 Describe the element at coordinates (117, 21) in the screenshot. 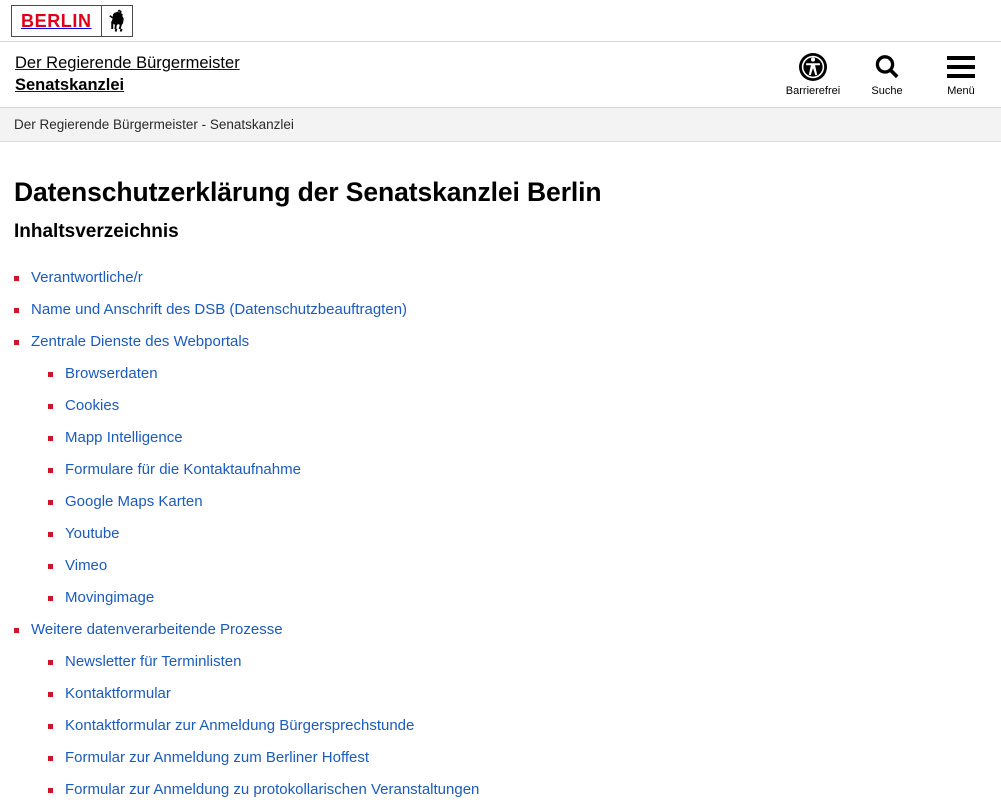

I see `berlin-bear-icon` at that location.